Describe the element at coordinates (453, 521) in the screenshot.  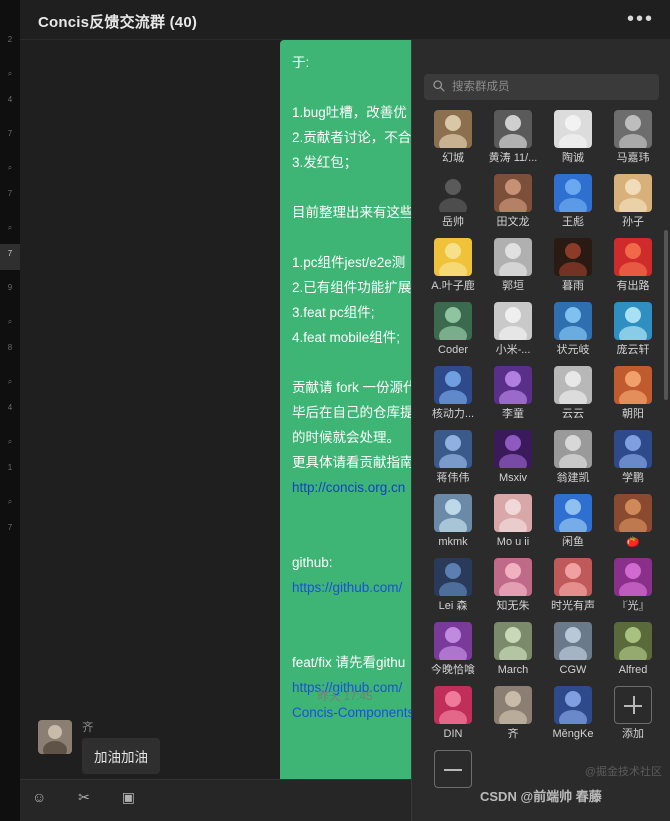
I see `member-cell: mkmk` at that location.